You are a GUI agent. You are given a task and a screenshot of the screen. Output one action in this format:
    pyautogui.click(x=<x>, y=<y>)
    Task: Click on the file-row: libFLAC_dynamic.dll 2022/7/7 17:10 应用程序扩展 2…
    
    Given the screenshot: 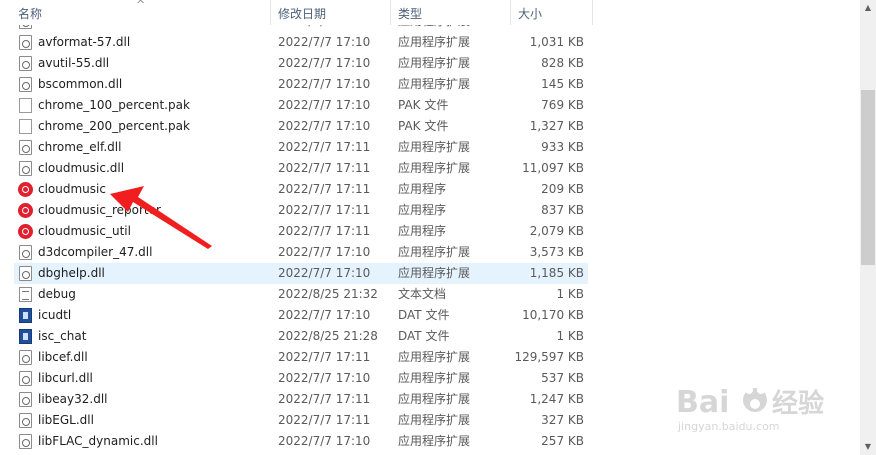 What is the action you would take?
    pyautogui.click(x=301, y=441)
    